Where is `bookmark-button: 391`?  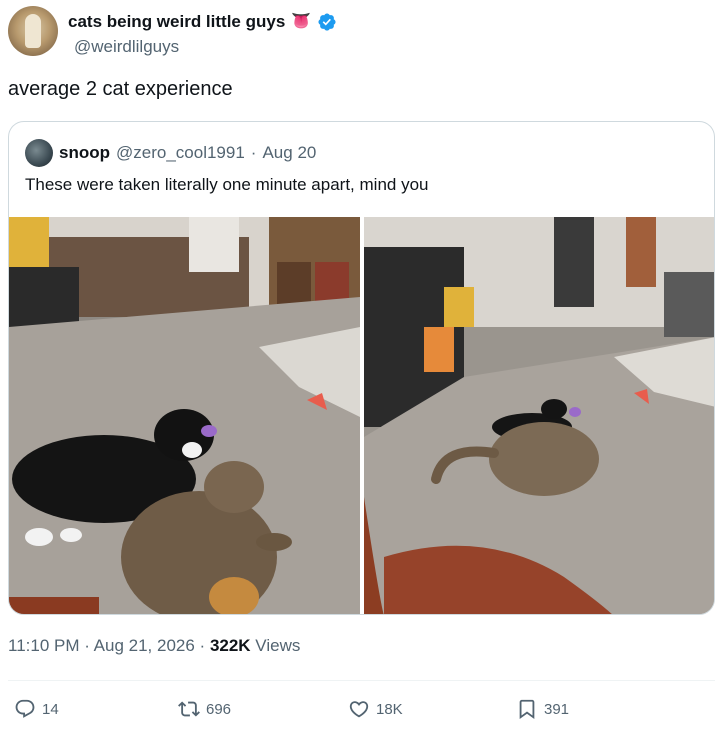 bookmark-button: 391 is located at coordinates (542, 709).